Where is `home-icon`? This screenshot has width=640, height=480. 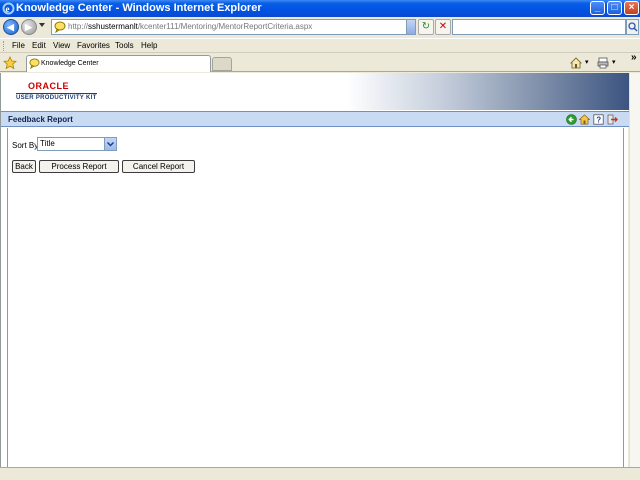 home-icon is located at coordinates (576, 63).